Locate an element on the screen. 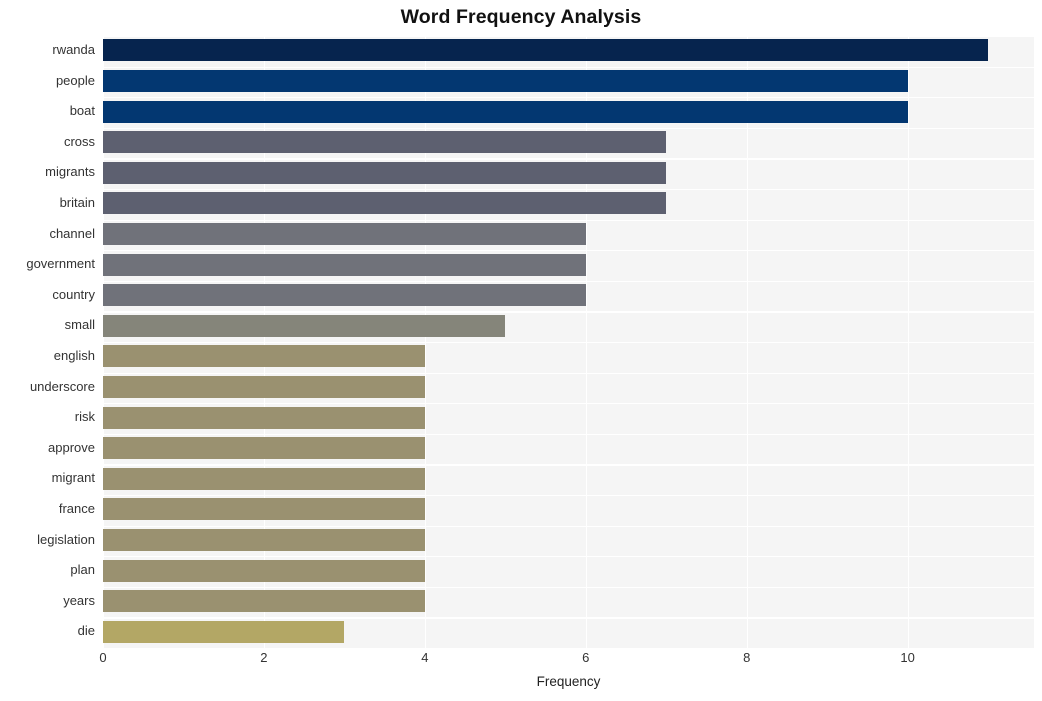 Image resolution: width=1042 pixels, height=701 pixels. bar-france is located at coordinates (264, 509).